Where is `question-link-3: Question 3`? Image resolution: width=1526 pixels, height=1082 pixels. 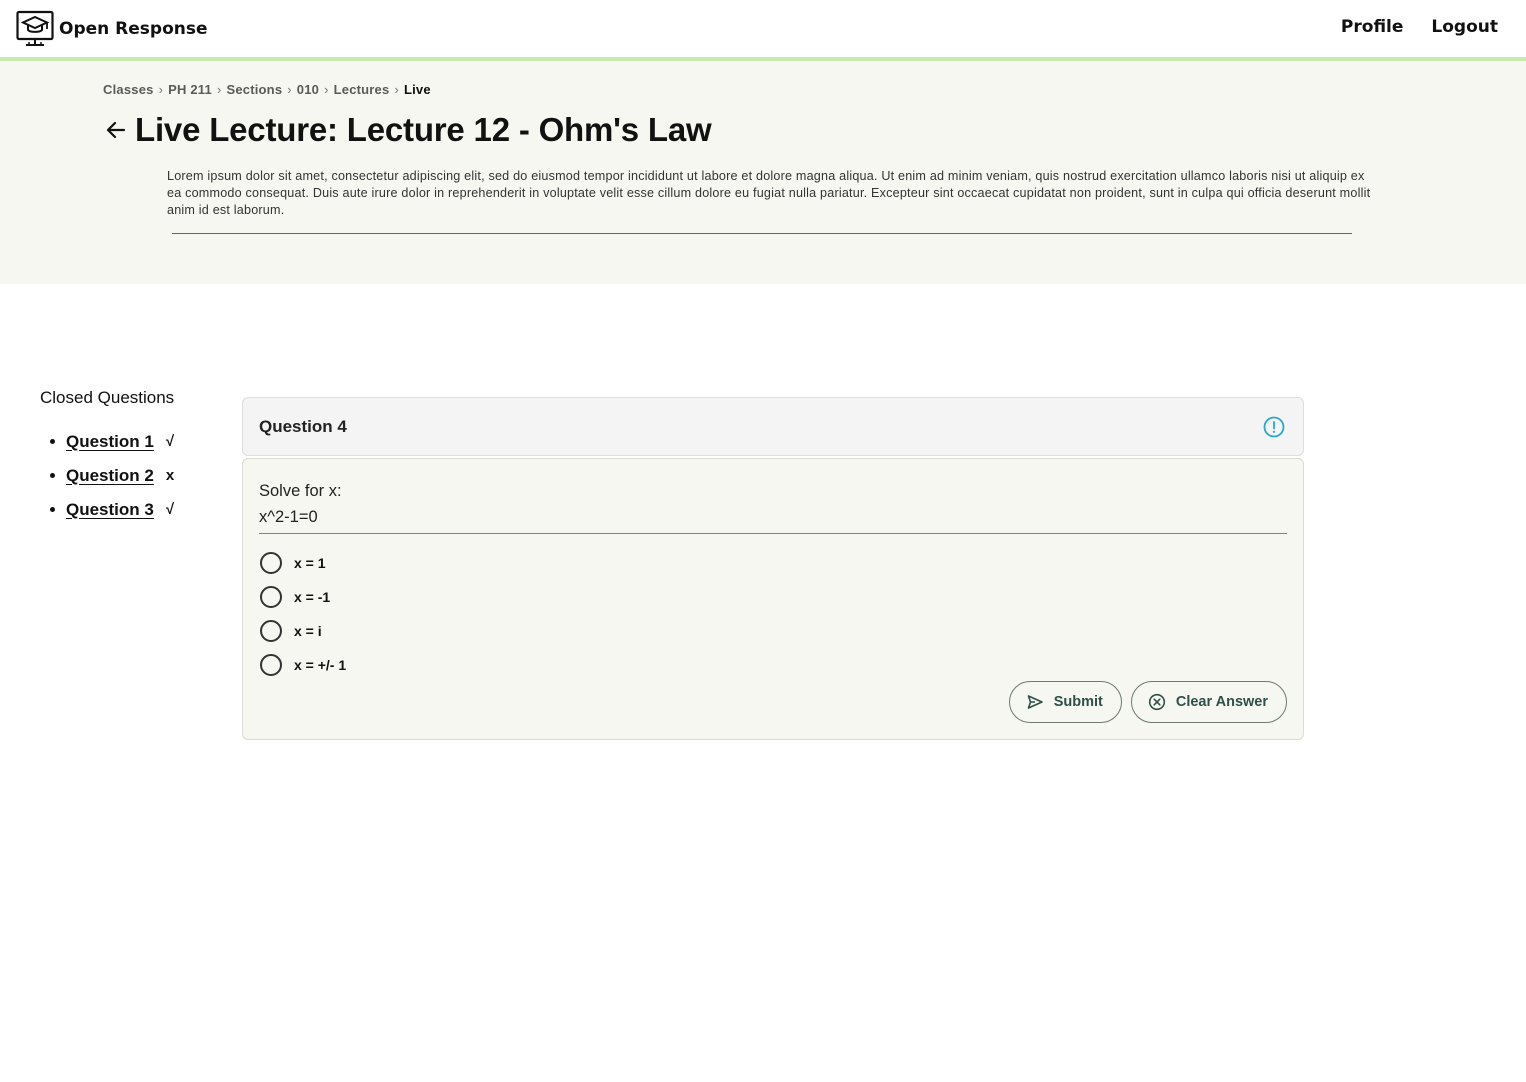
question-link-3: Question 3 is located at coordinates (110, 510).